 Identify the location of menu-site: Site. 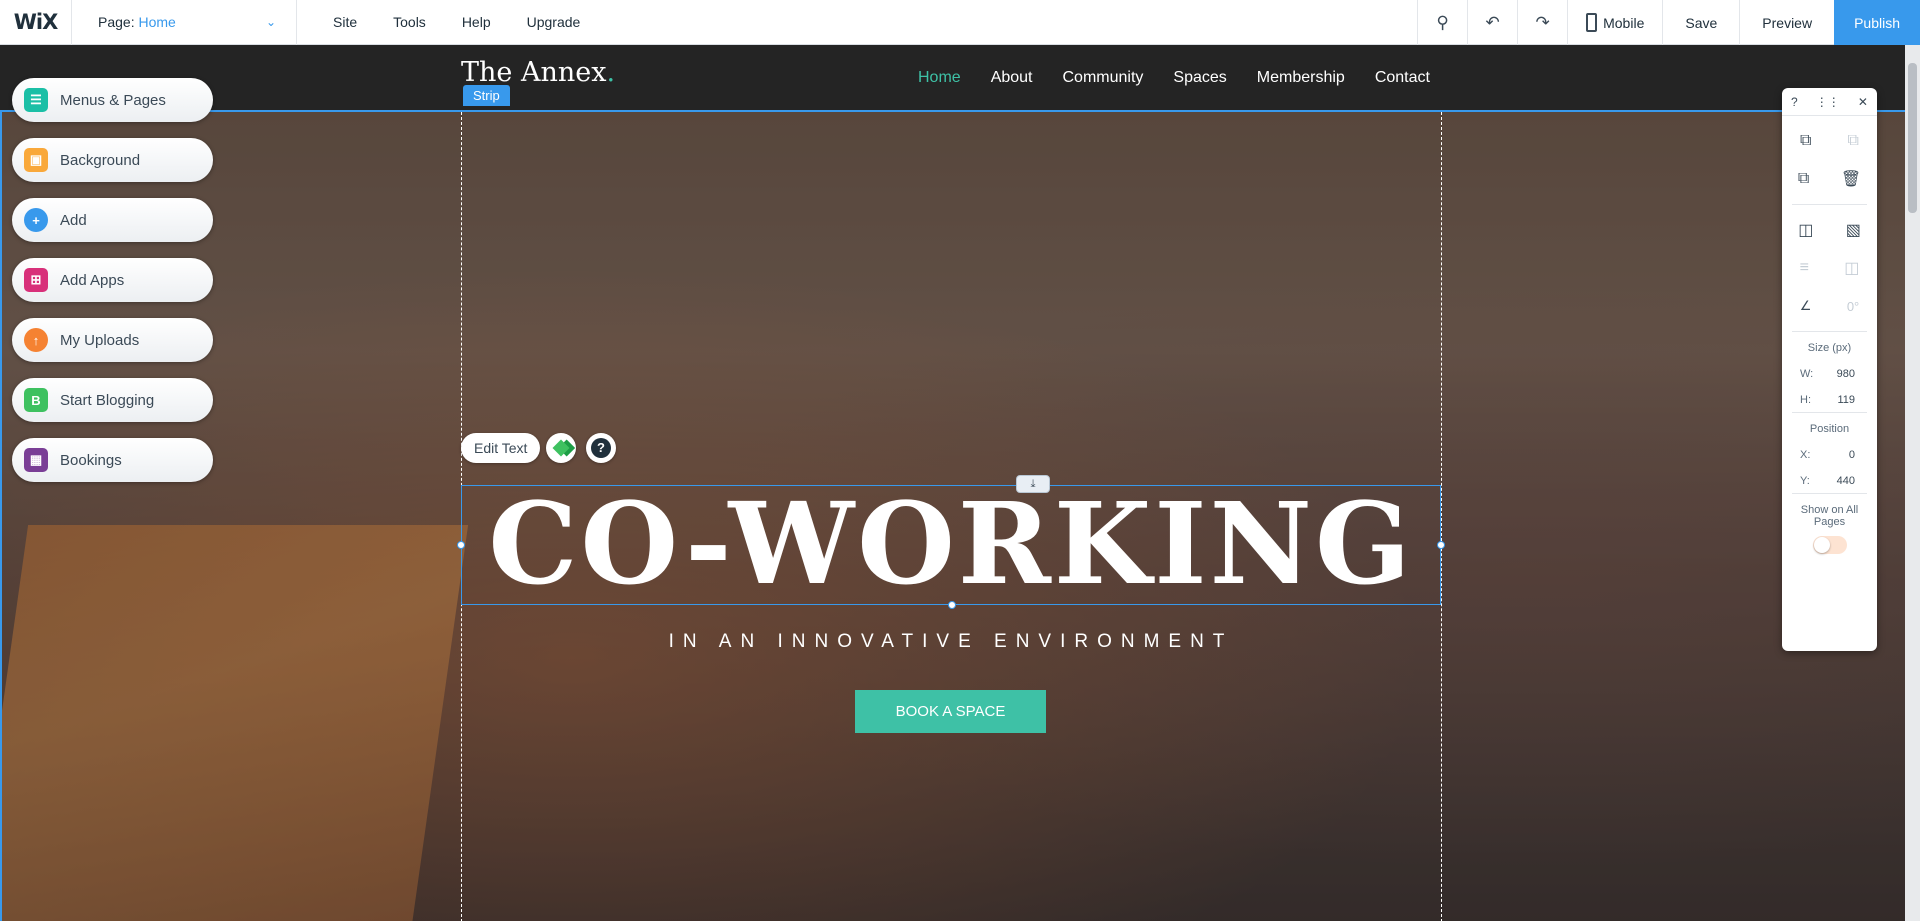
(345, 22).